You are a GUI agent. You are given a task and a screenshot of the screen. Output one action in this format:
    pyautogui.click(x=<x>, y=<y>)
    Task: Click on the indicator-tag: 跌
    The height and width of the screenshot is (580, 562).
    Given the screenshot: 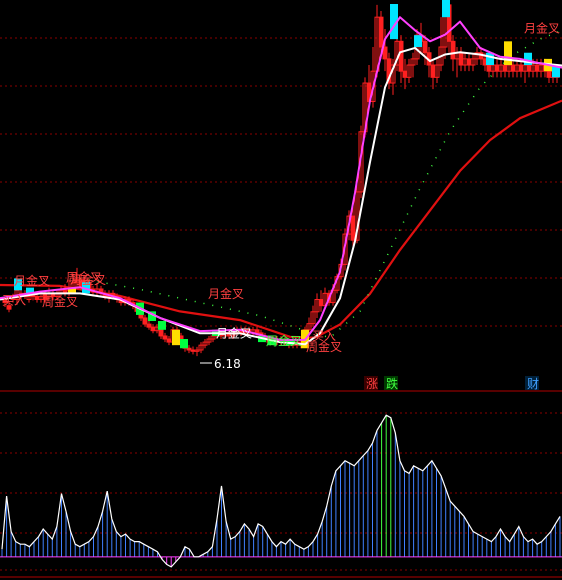 What is the action you would take?
    pyautogui.click(x=392, y=383)
    